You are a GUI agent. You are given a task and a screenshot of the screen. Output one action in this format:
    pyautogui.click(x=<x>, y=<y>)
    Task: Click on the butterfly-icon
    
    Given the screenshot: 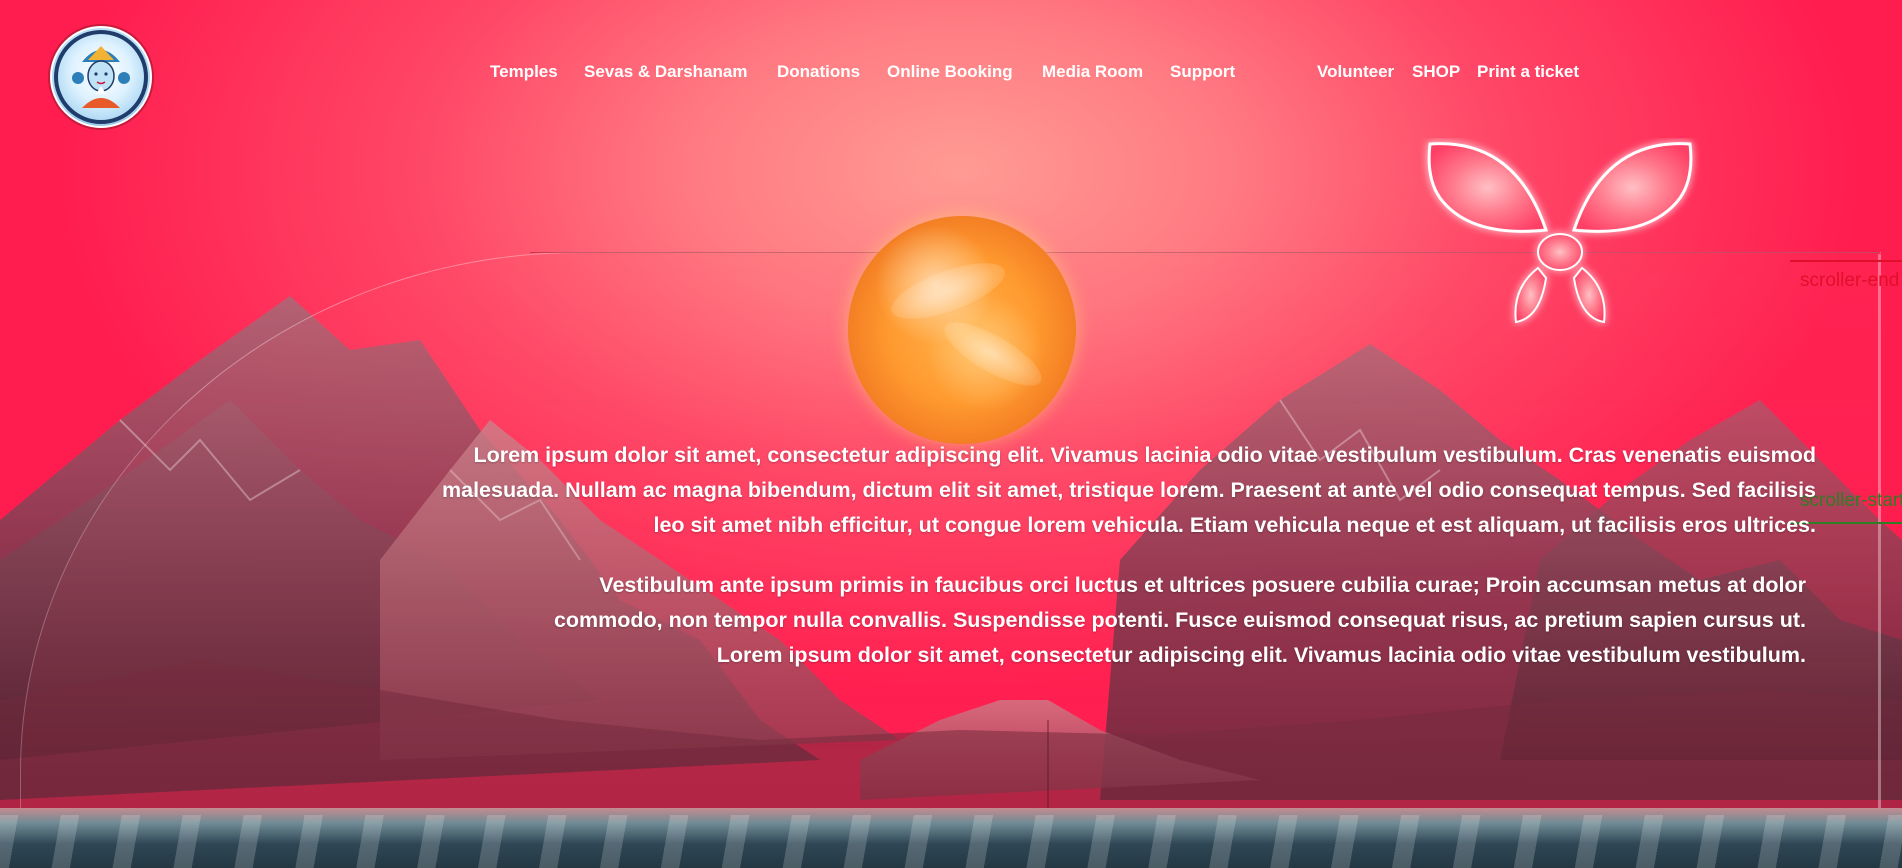 What is the action you would take?
    pyautogui.click(x=1560, y=233)
    